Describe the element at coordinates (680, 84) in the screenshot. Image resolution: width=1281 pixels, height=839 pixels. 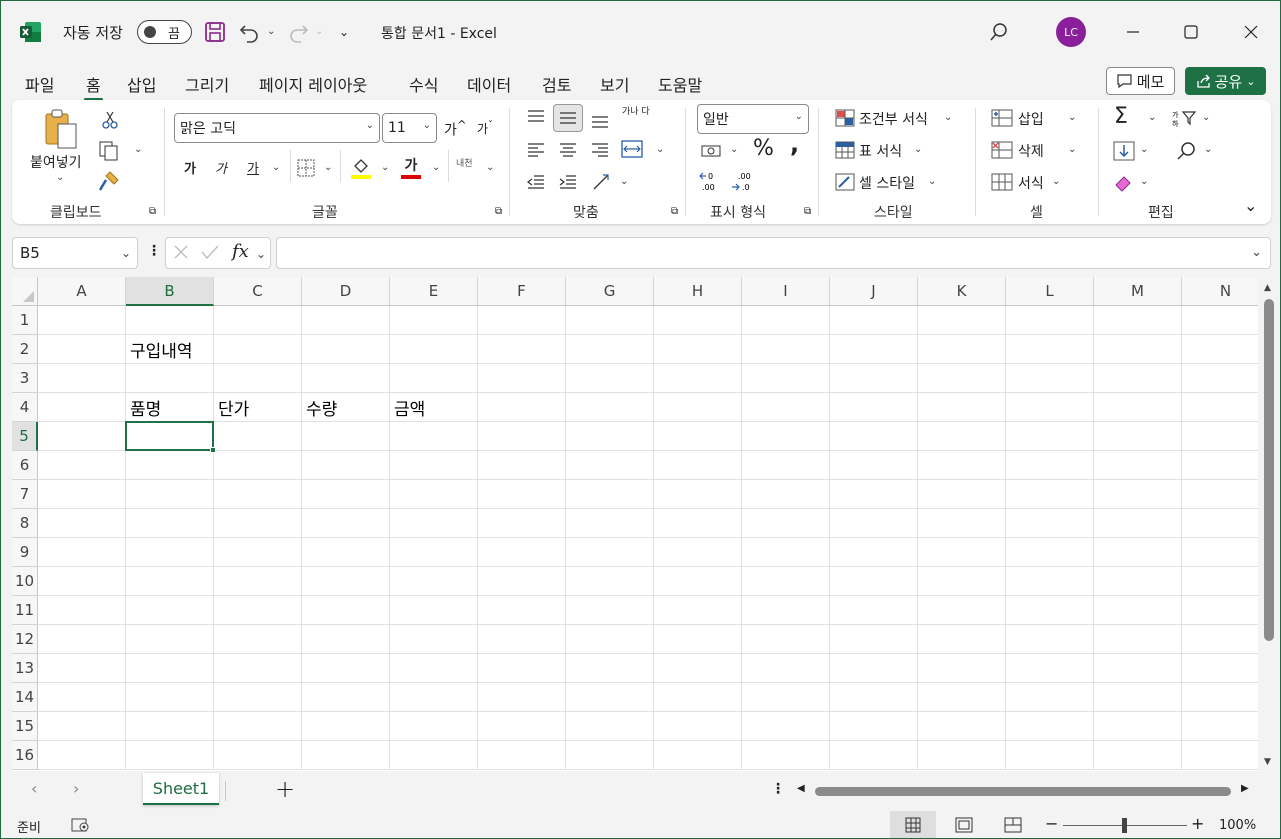
I see `tab-help: 도움말` at that location.